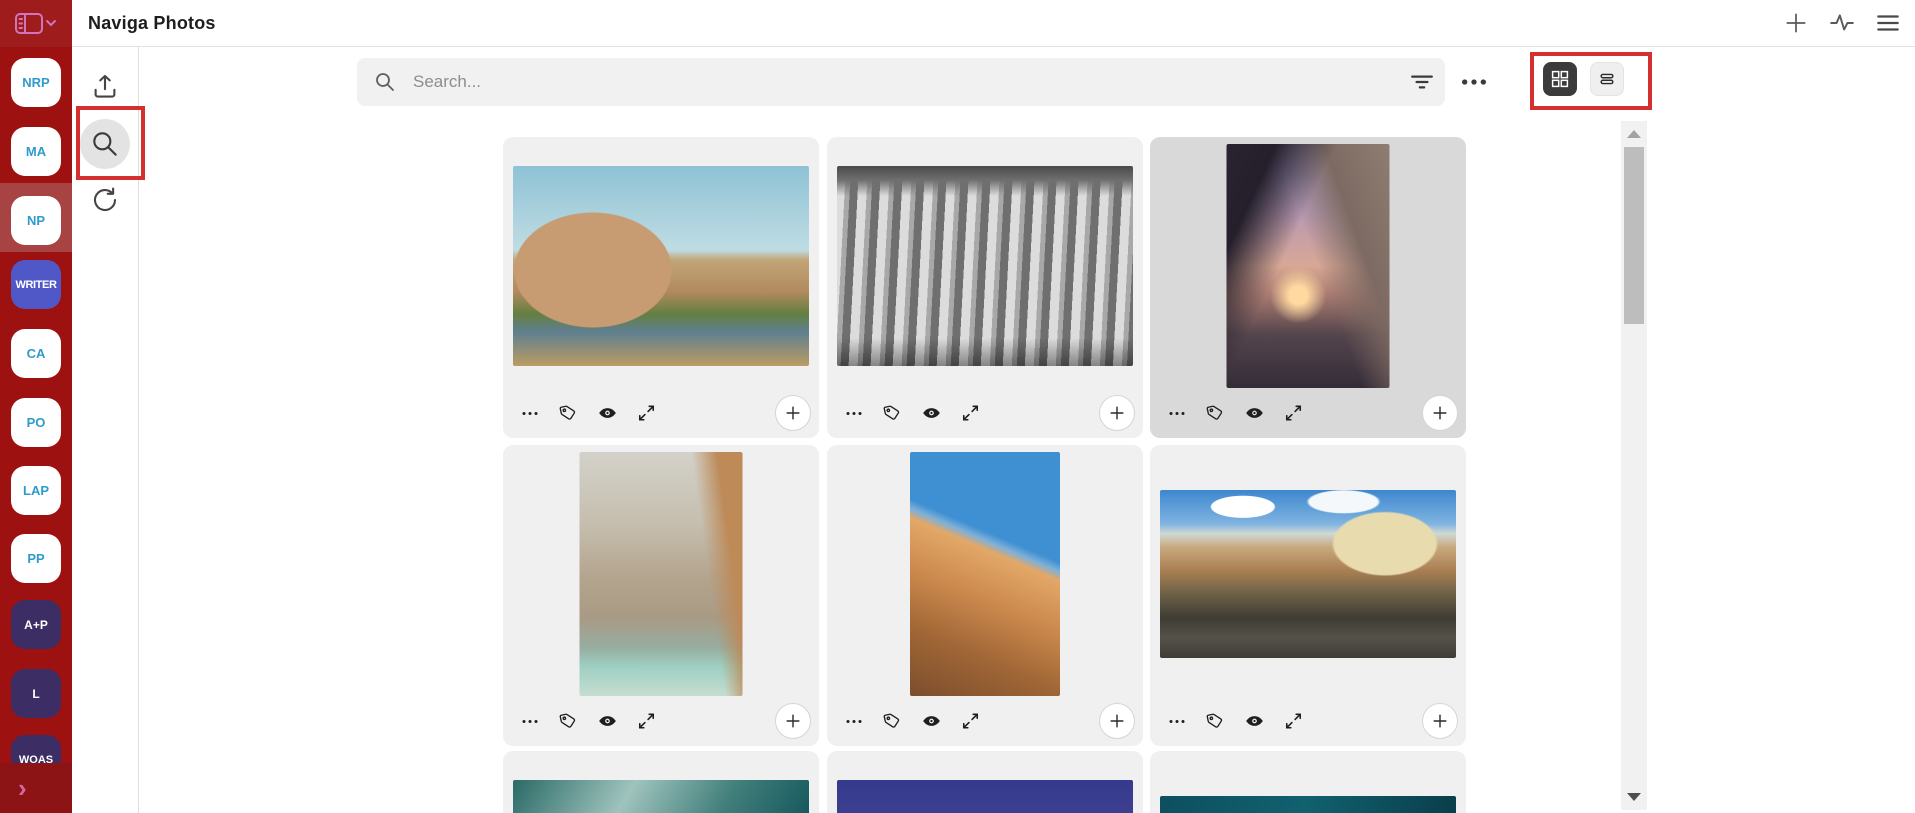  Describe the element at coordinates (985, 574) in the screenshot. I see `photo-colosseum-blue-sky` at that location.